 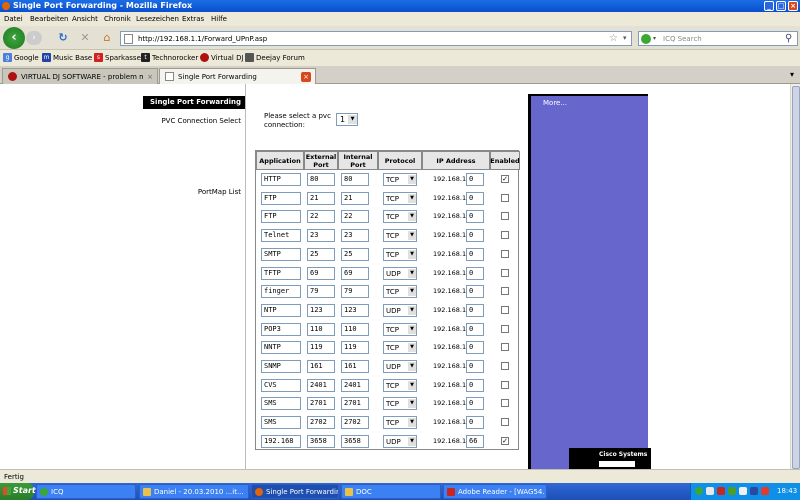 What do you see at coordinates (107, 38) in the screenshot?
I see `home-icon: ⌂` at bounding box center [107, 38].